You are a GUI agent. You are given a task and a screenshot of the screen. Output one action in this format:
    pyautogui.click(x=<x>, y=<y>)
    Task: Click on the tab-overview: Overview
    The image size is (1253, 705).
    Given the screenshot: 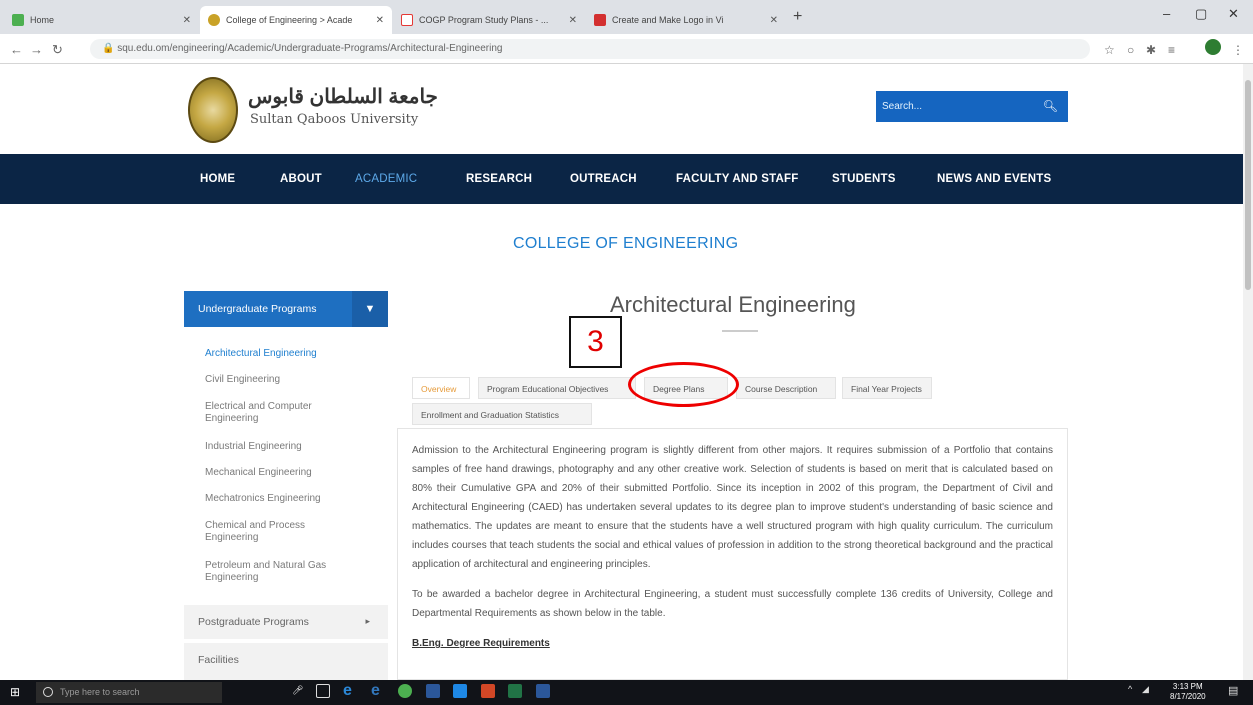 What is the action you would take?
    pyautogui.click(x=441, y=388)
    